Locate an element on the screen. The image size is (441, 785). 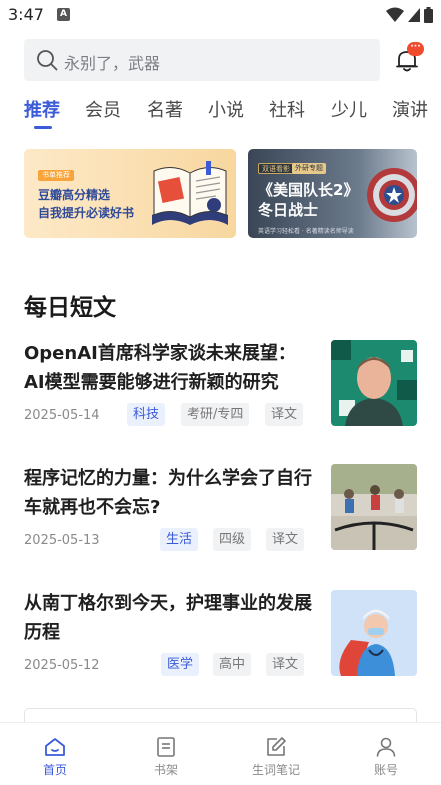
bottom-navigation: 首页 书架 生词笔记 账号 is located at coordinates (220, 753).